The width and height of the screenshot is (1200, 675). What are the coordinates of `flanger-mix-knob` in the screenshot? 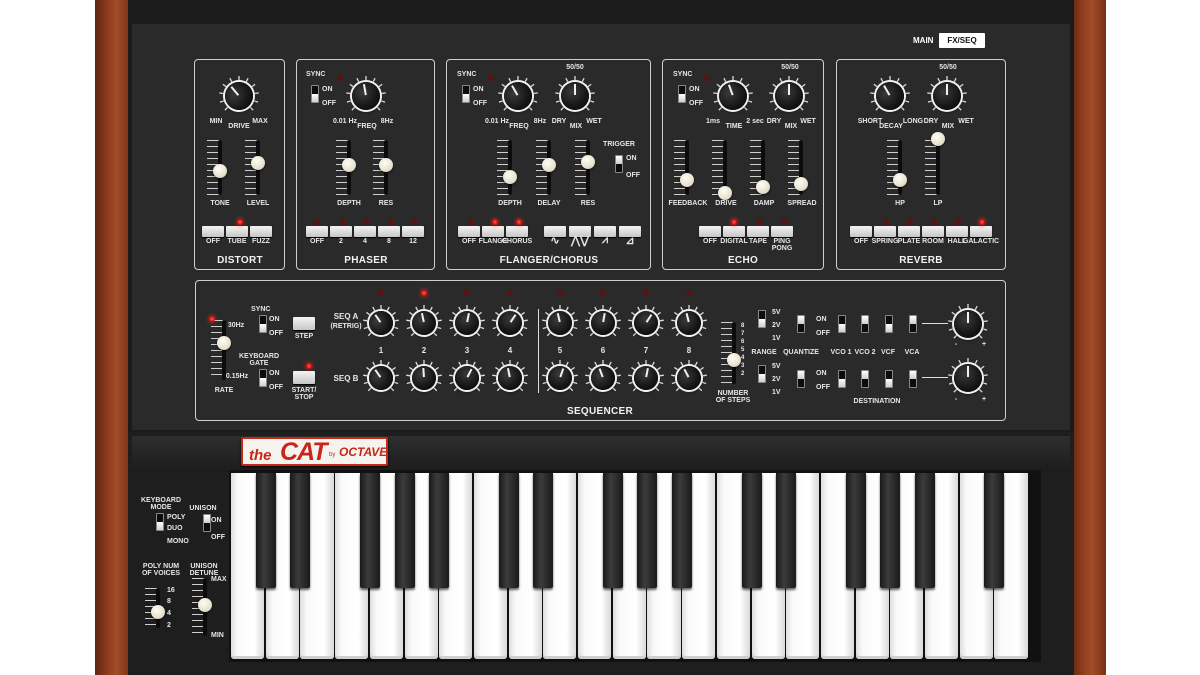 It's located at (575, 96).